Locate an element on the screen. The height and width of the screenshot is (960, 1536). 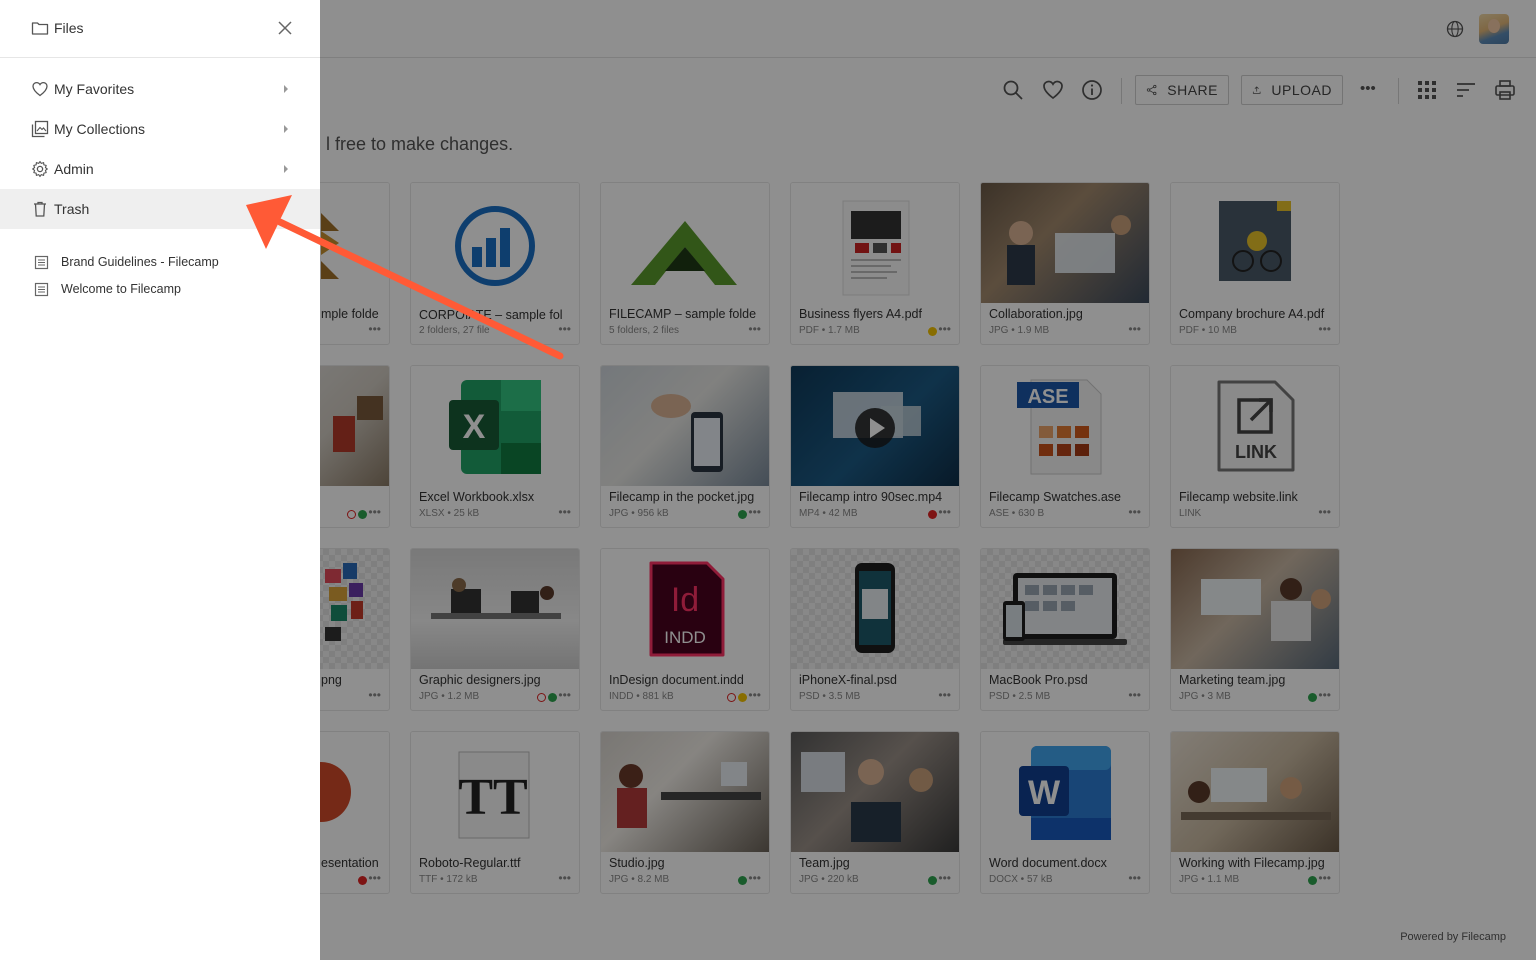
page-link-label: Brand Guidelines - Filecamp is located at coordinates (140, 262).